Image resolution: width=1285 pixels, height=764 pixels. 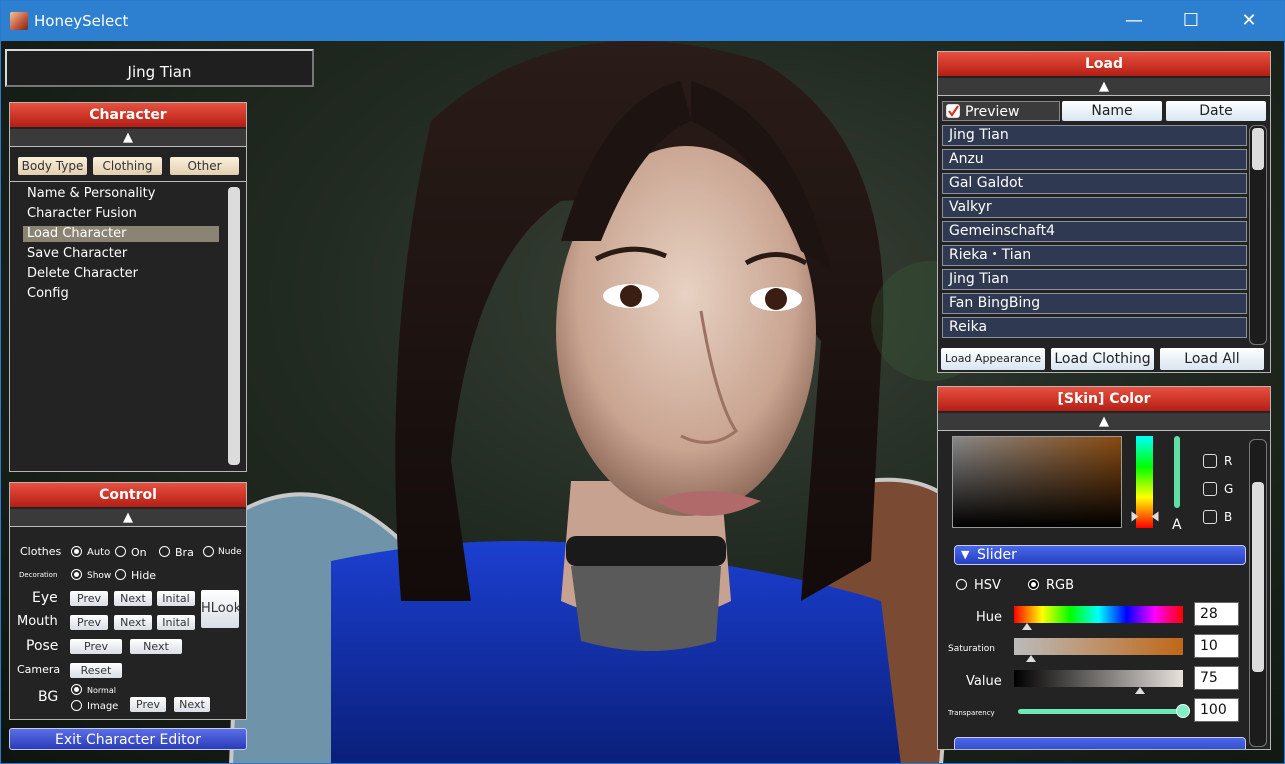 What do you see at coordinates (1031, 658) in the screenshot?
I see `saturation-slider-thumb` at bounding box center [1031, 658].